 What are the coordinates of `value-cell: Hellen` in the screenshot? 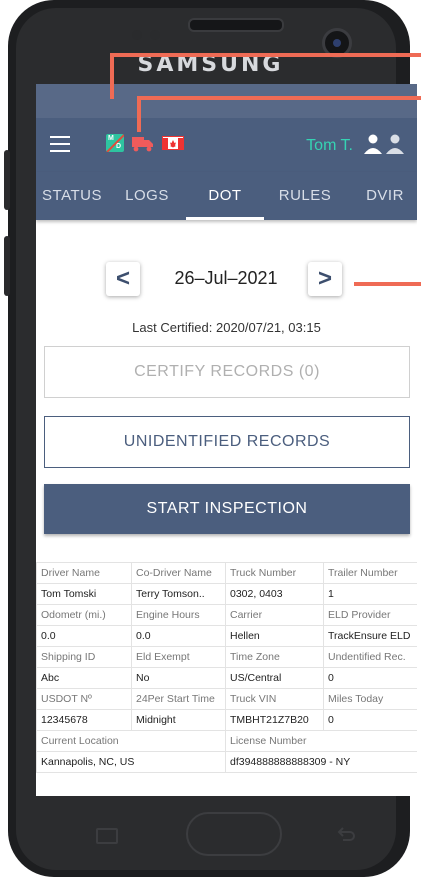 It's located at (274, 636).